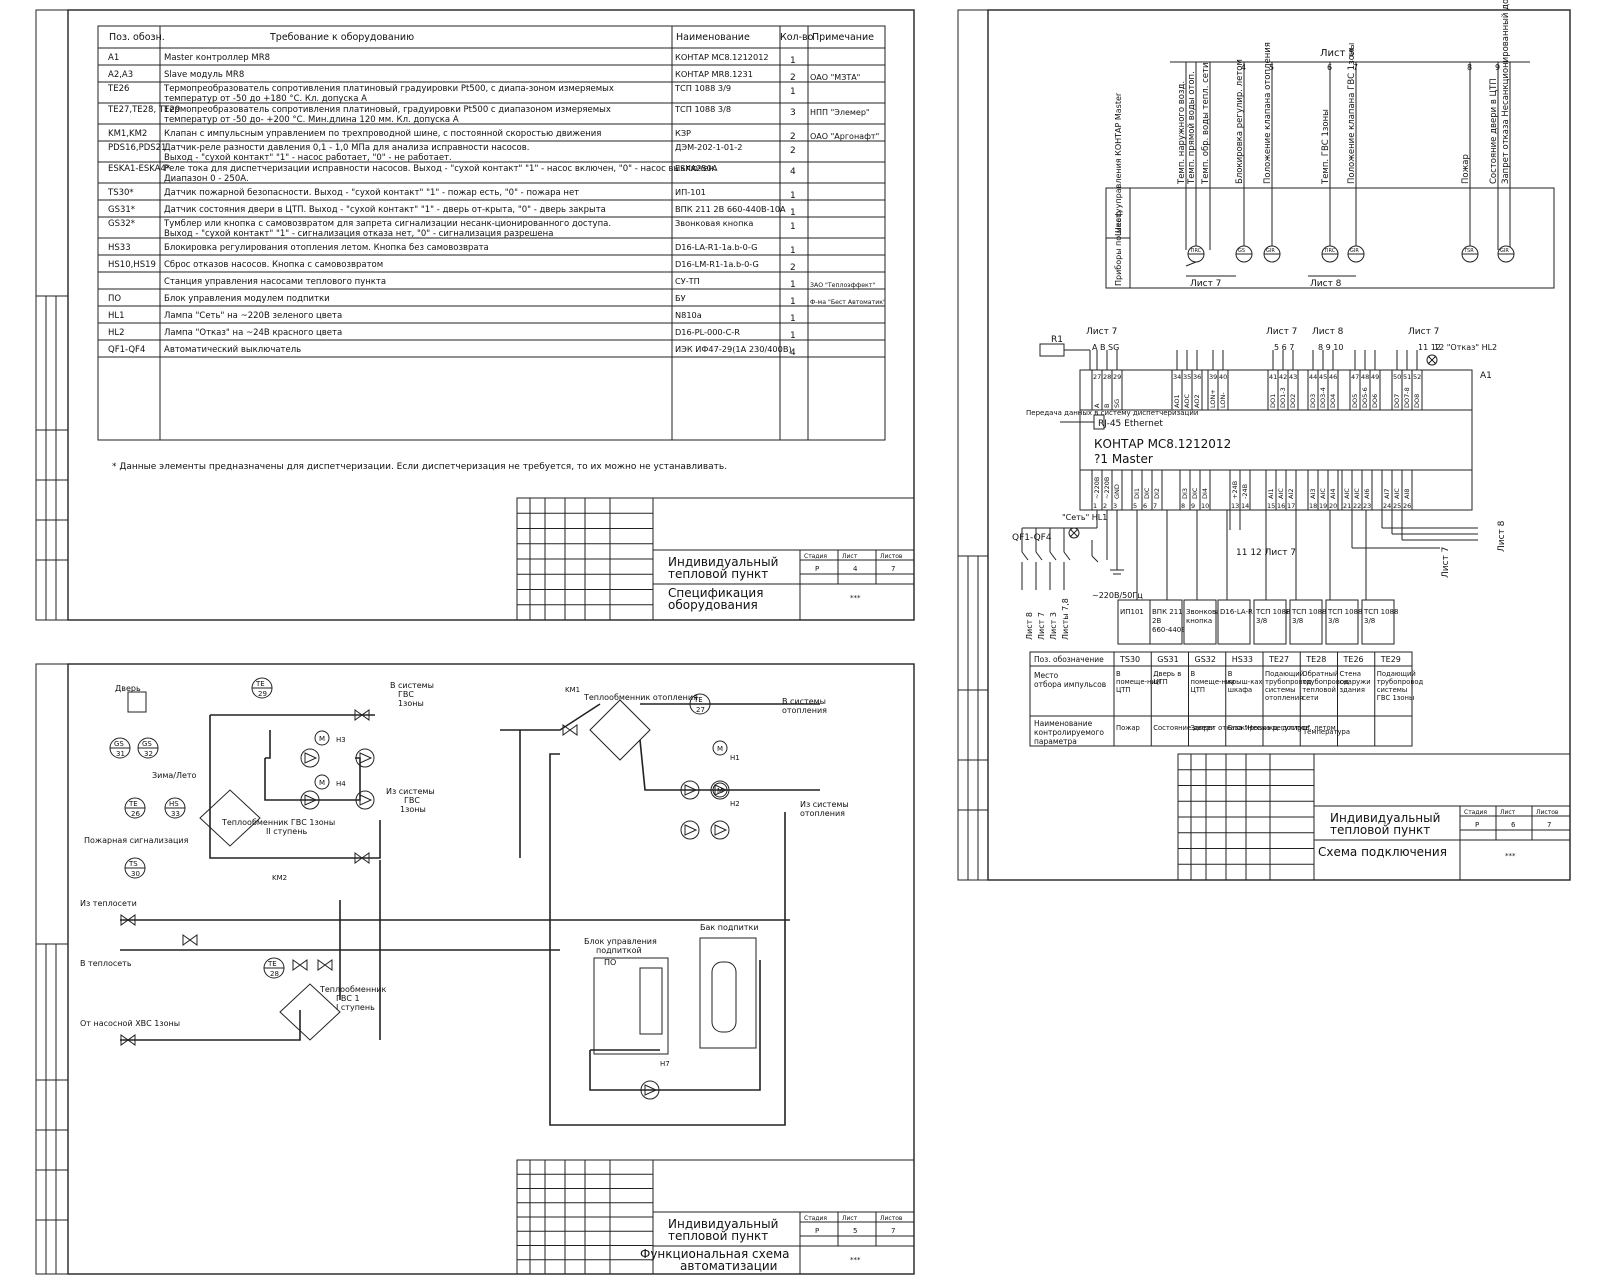 This screenshot has width=1600, height=1280. What do you see at coordinates (1407, 506) in the screenshot?
I see `terminal-number: 26` at bounding box center [1407, 506].